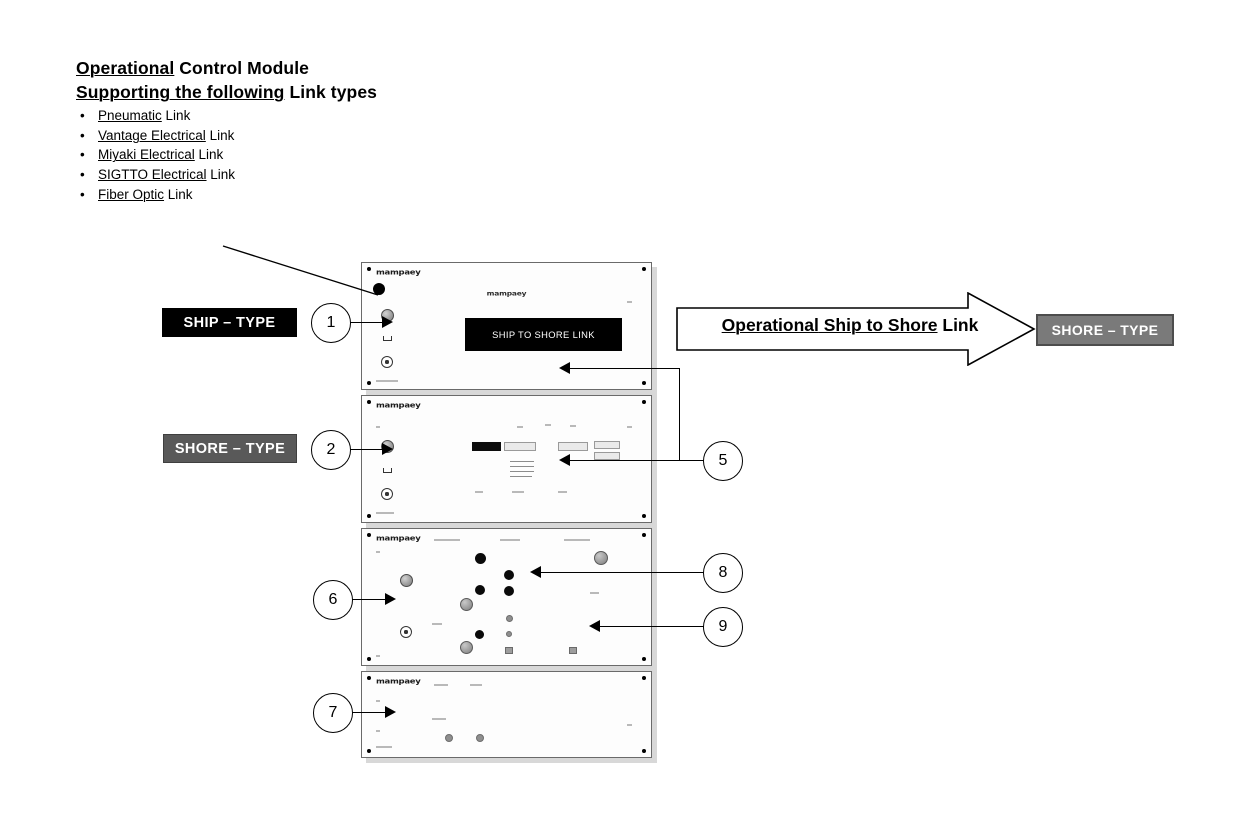 The height and width of the screenshot is (824, 1240). What do you see at coordinates (878, 325) in the screenshot?
I see `banner-mid: Ship to Shore` at bounding box center [878, 325].